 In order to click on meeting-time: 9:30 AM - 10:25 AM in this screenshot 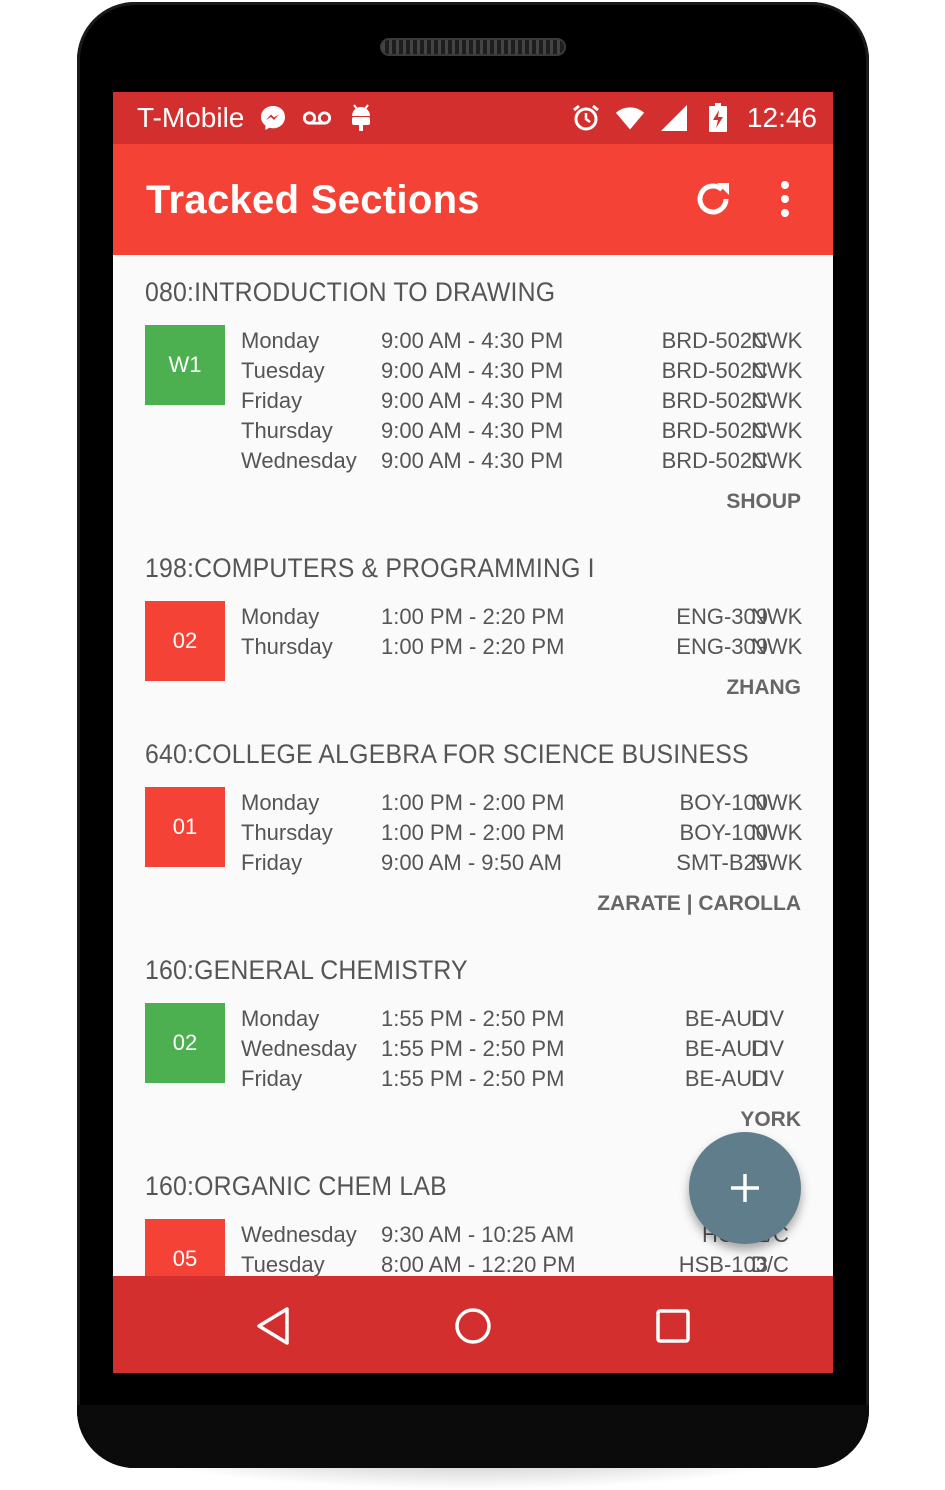, I will do `click(478, 1234)`.